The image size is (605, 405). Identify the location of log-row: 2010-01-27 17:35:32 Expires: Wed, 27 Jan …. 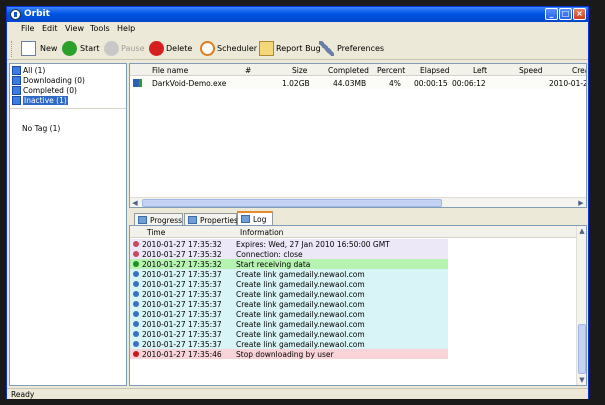
(289, 244).